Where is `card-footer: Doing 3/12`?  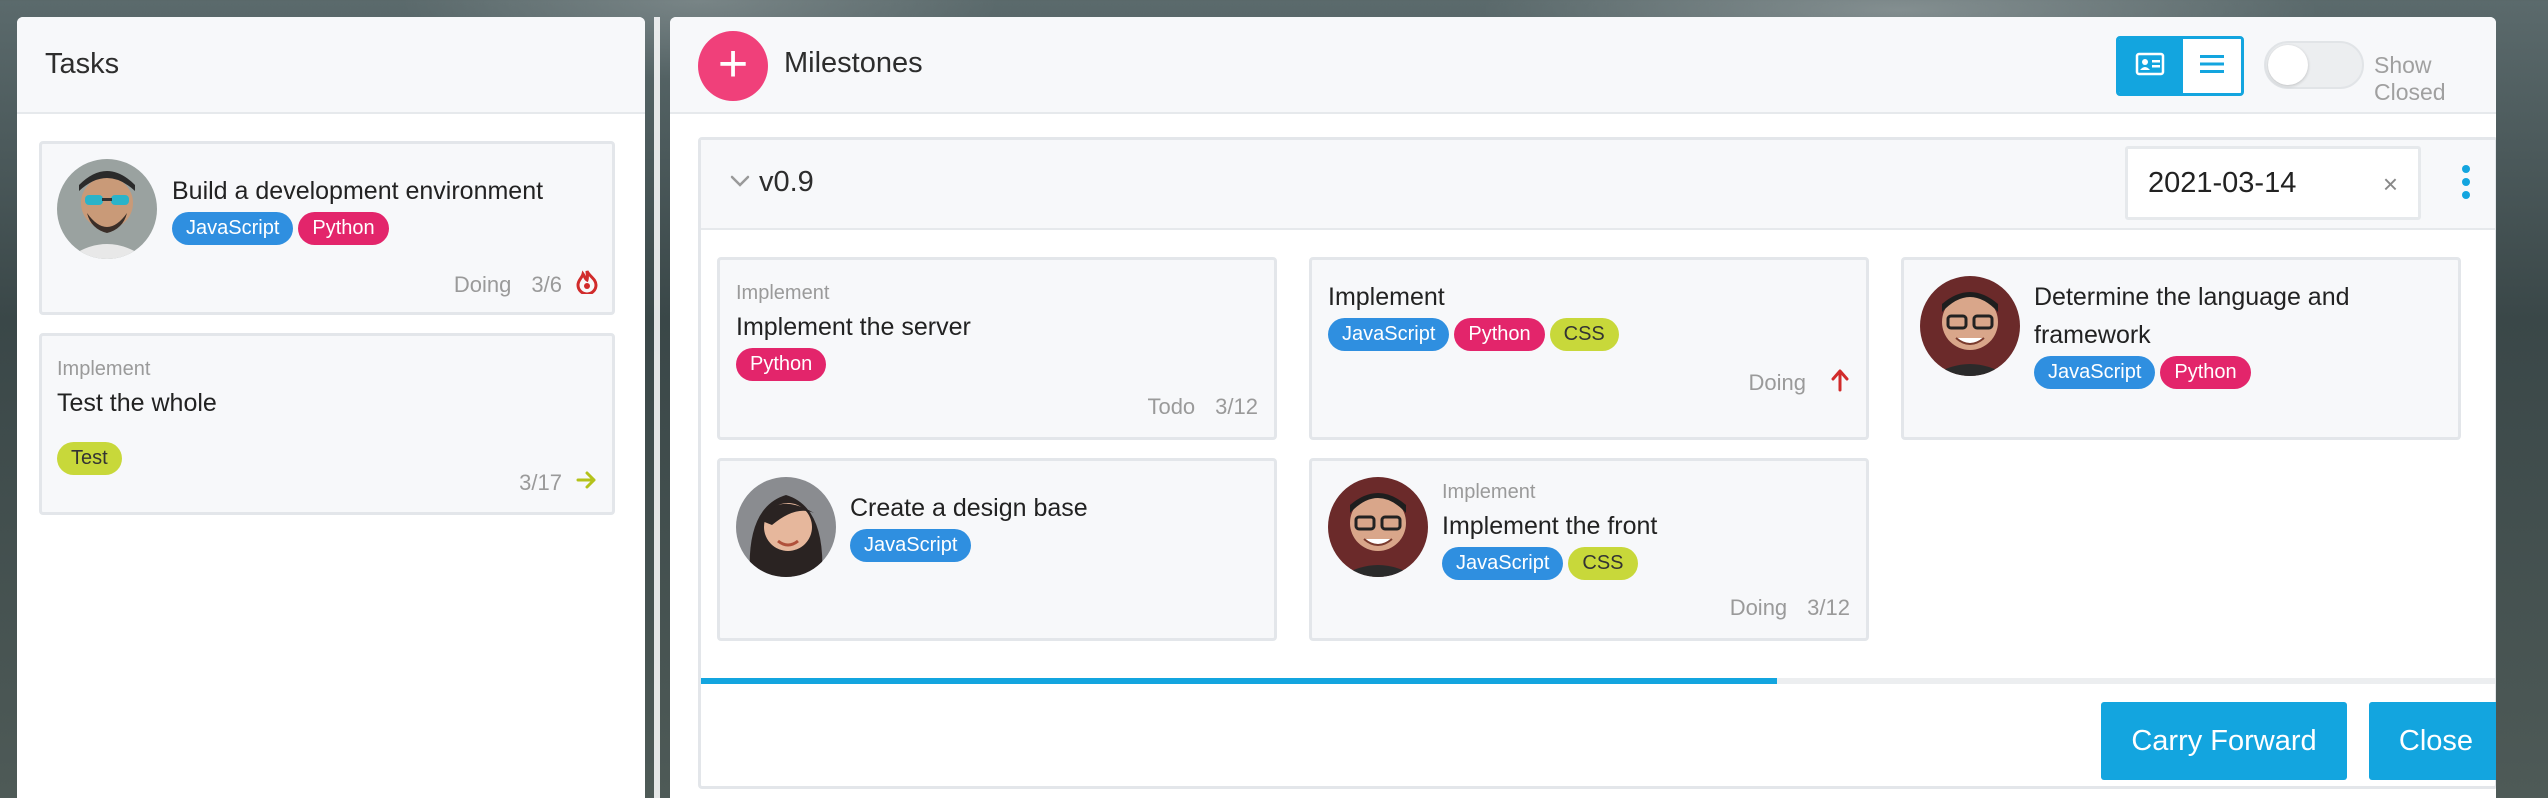
card-footer: Doing 3/12 is located at coordinates (1790, 608).